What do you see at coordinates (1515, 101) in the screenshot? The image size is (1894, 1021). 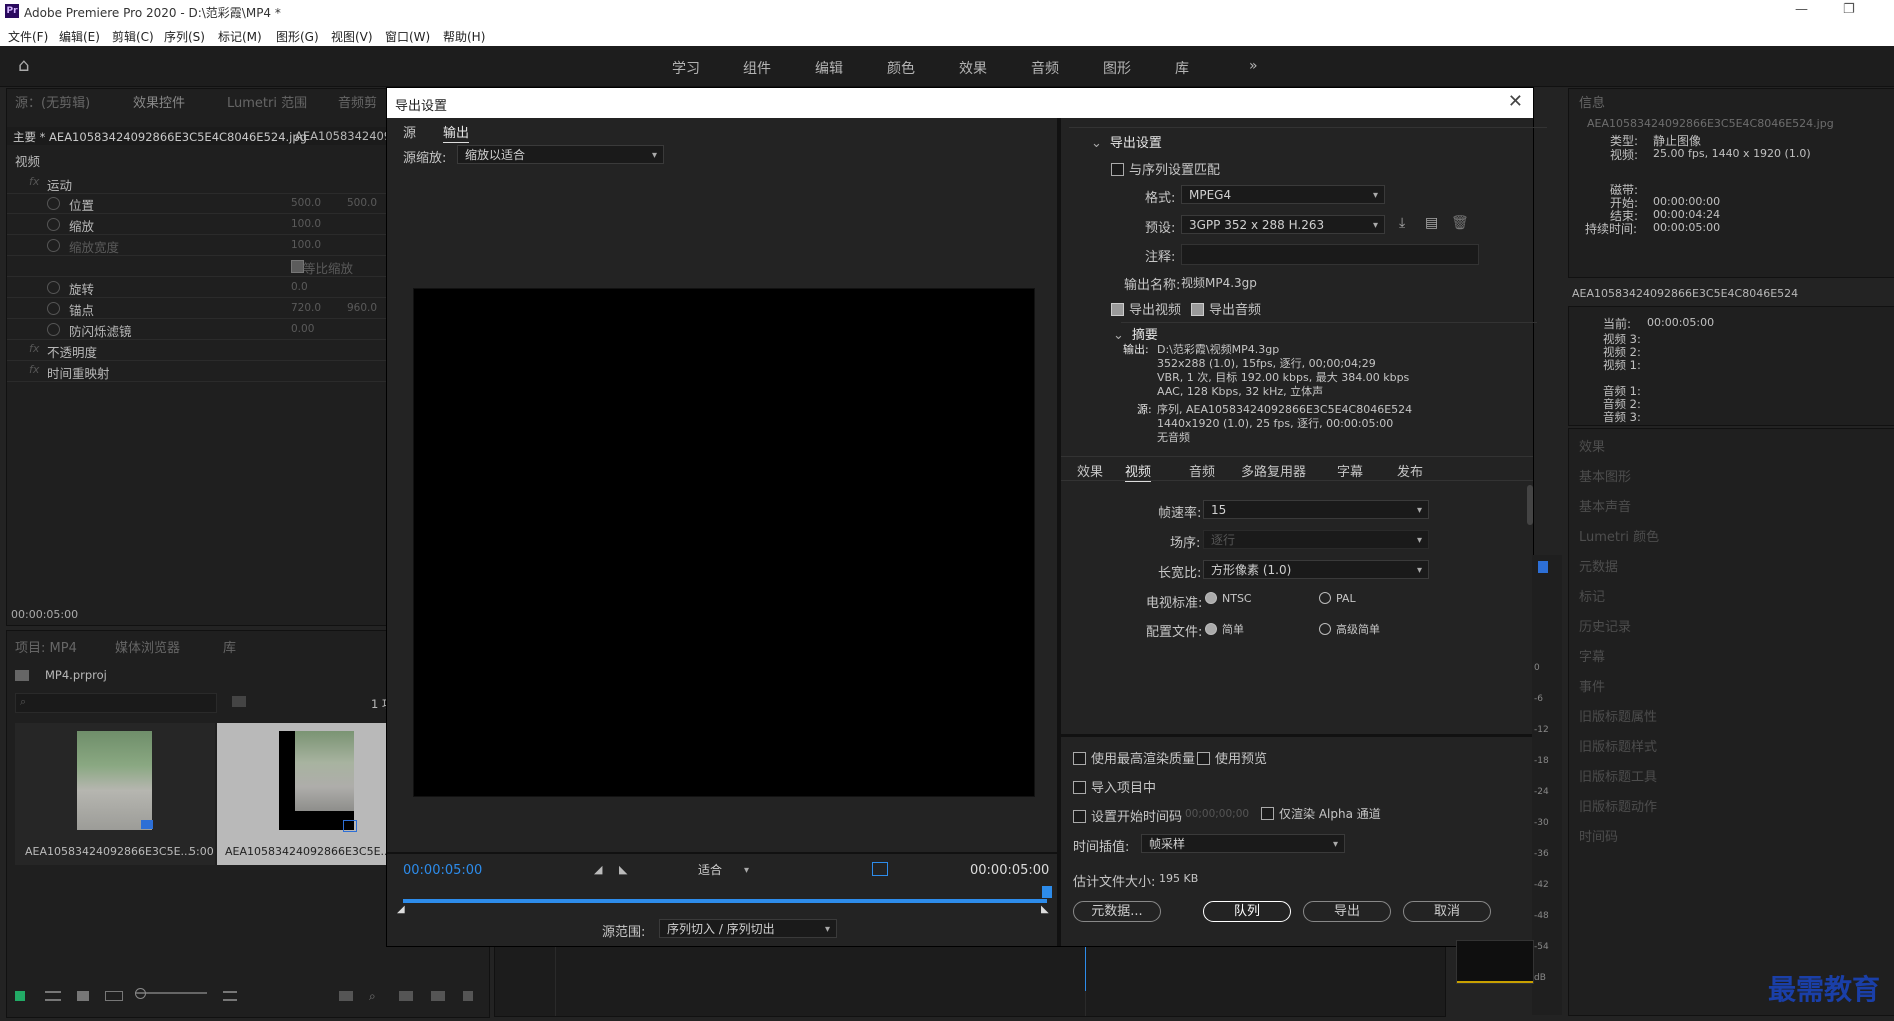 I see `close-icon: ✕` at bounding box center [1515, 101].